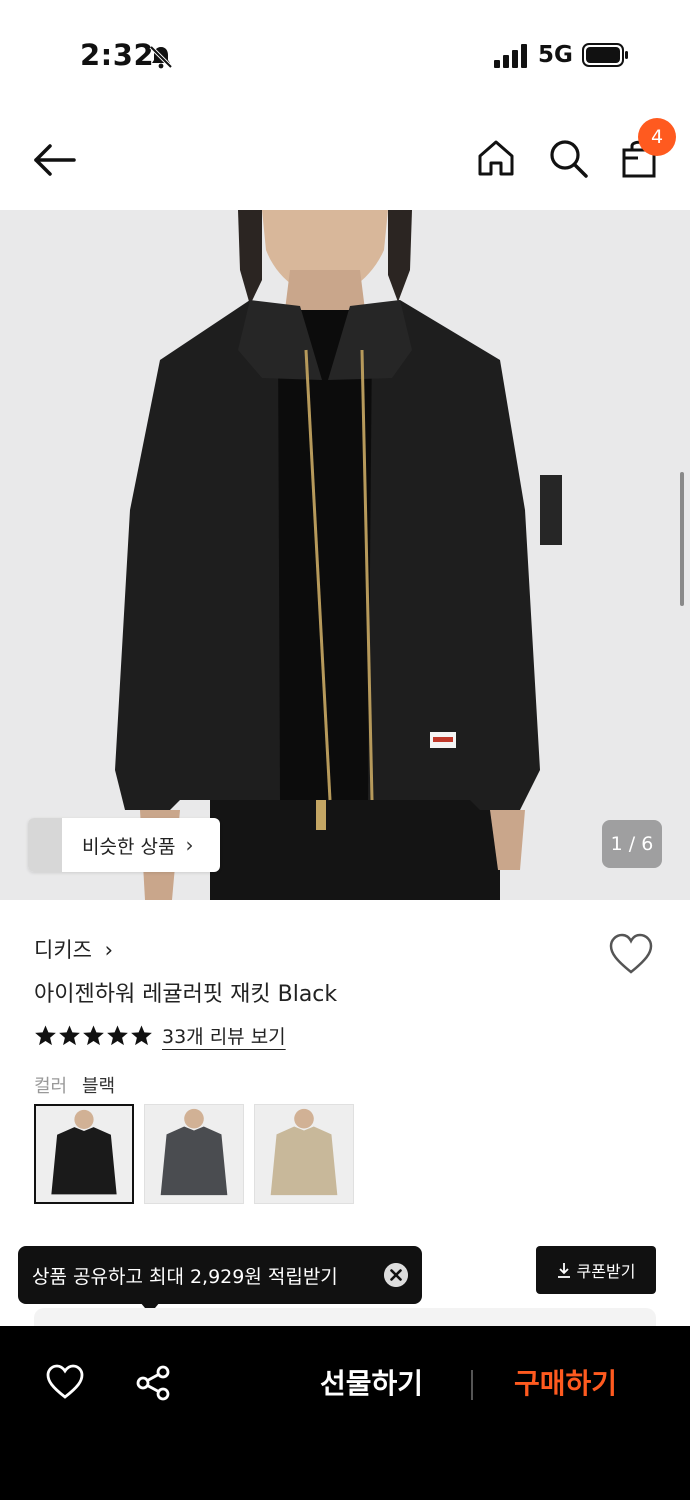  Describe the element at coordinates (345, 160) in the screenshot. I see `top-nav: 4` at that location.